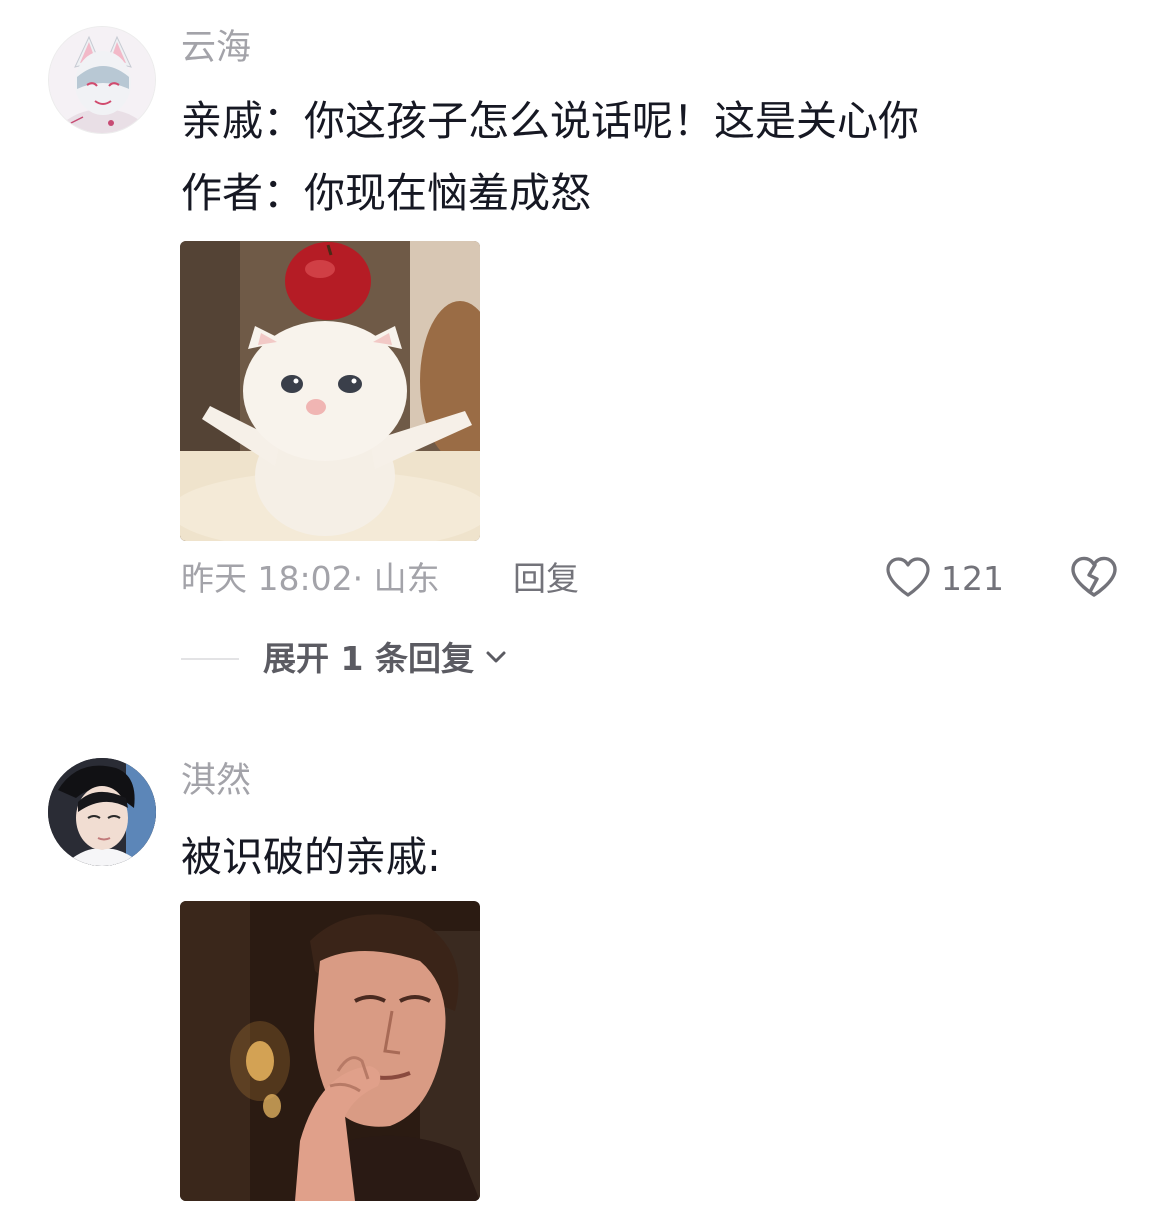  Describe the element at coordinates (216, 781) in the screenshot. I see `comment-username: 淇然` at that location.